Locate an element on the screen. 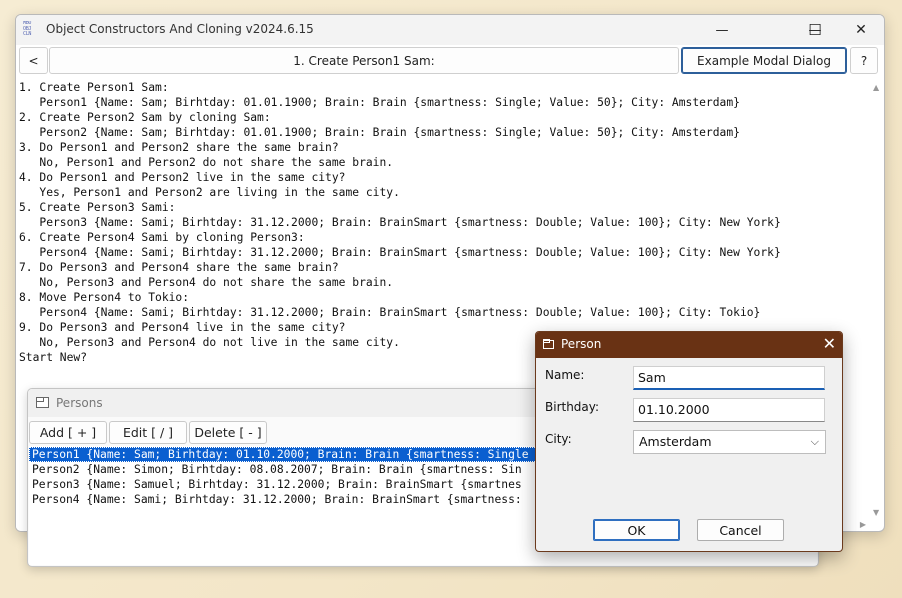  example-modal-dialog-button: Example Modal Dialog is located at coordinates (764, 60).